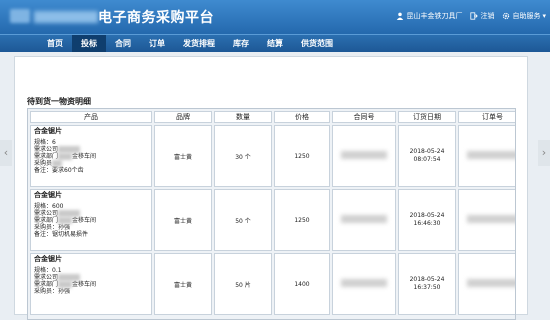 This screenshot has height=320, width=550. What do you see at coordinates (400, 16) in the screenshot?
I see `user-icon` at bounding box center [400, 16].